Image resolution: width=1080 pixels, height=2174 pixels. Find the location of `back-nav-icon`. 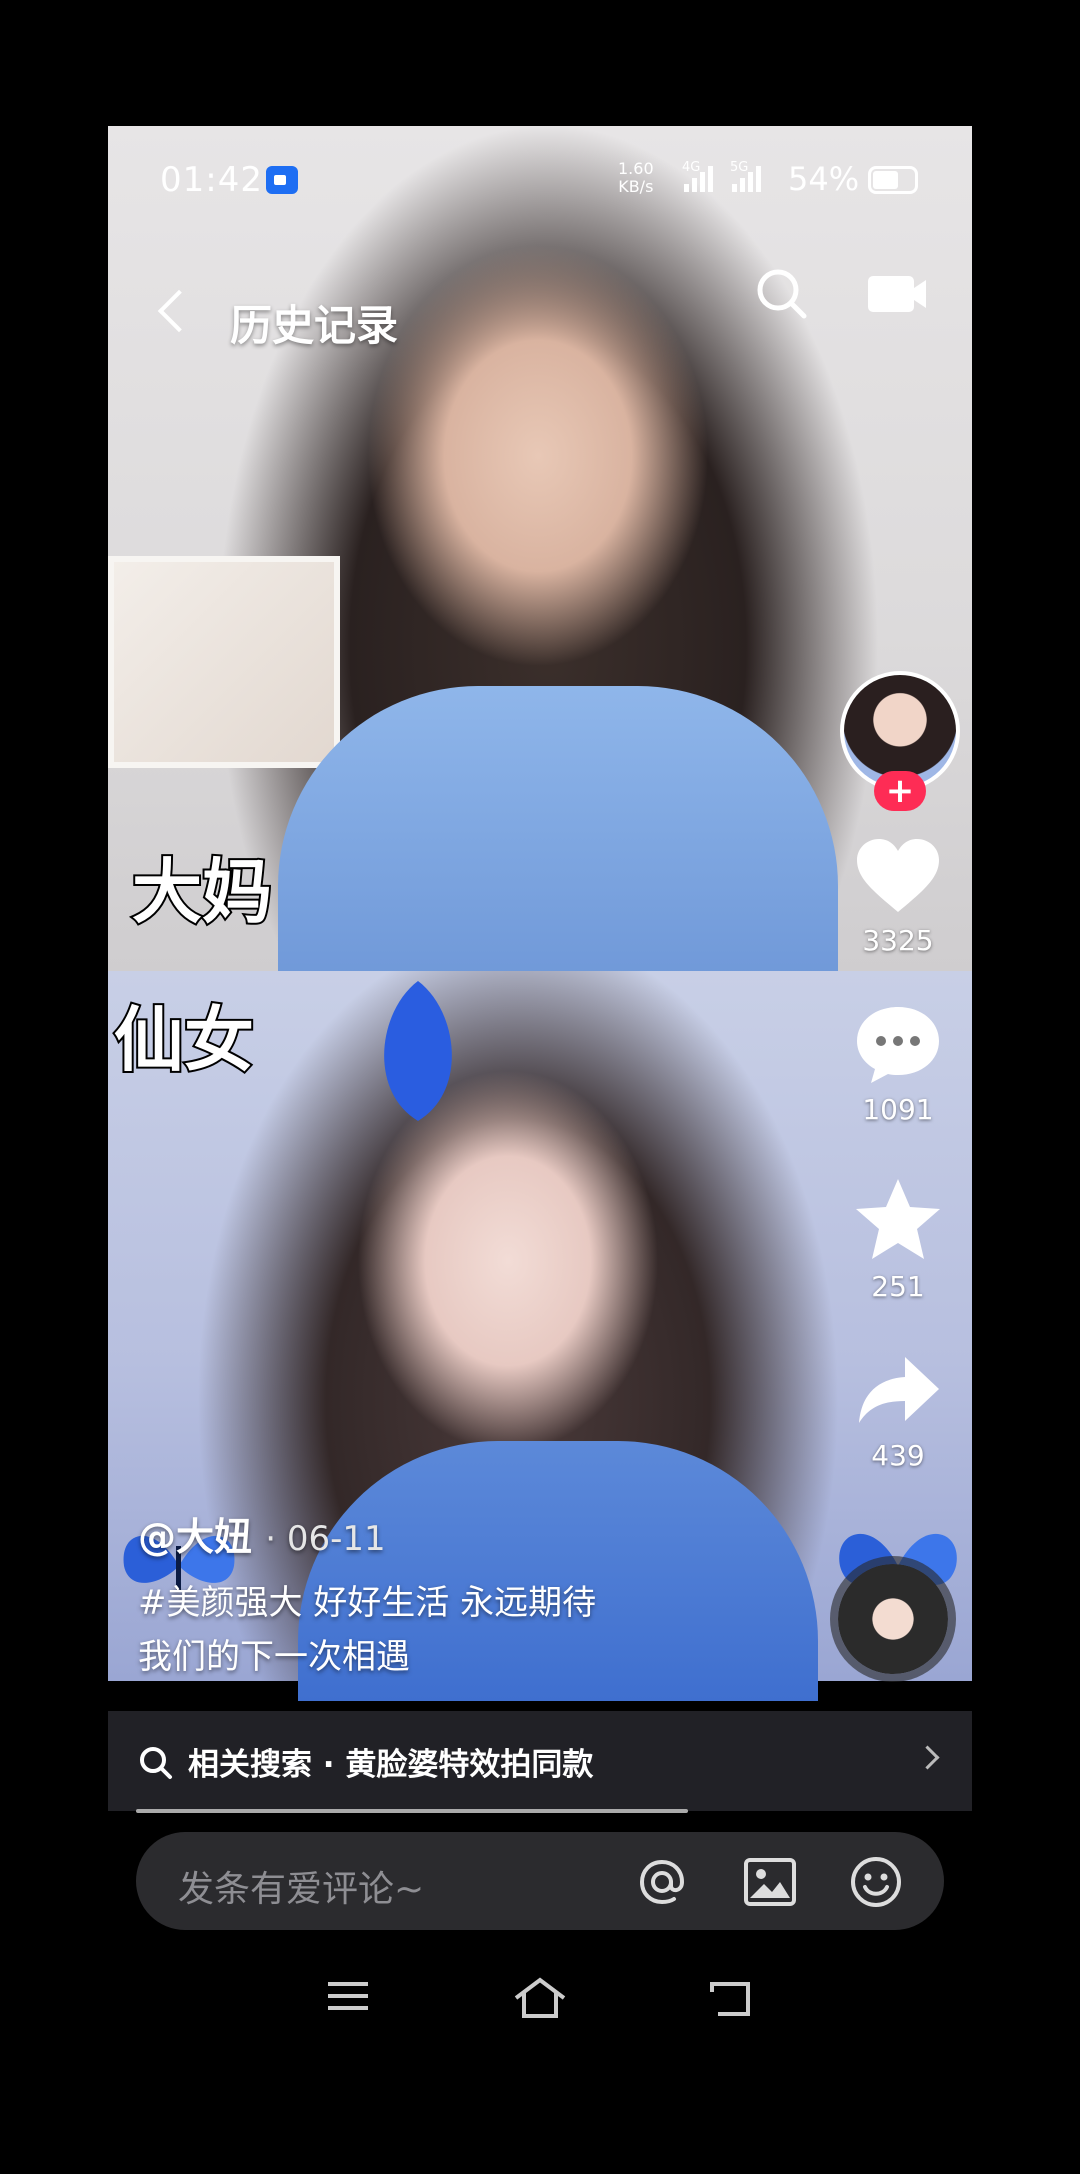

back-nav-icon is located at coordinates (732, 1998).